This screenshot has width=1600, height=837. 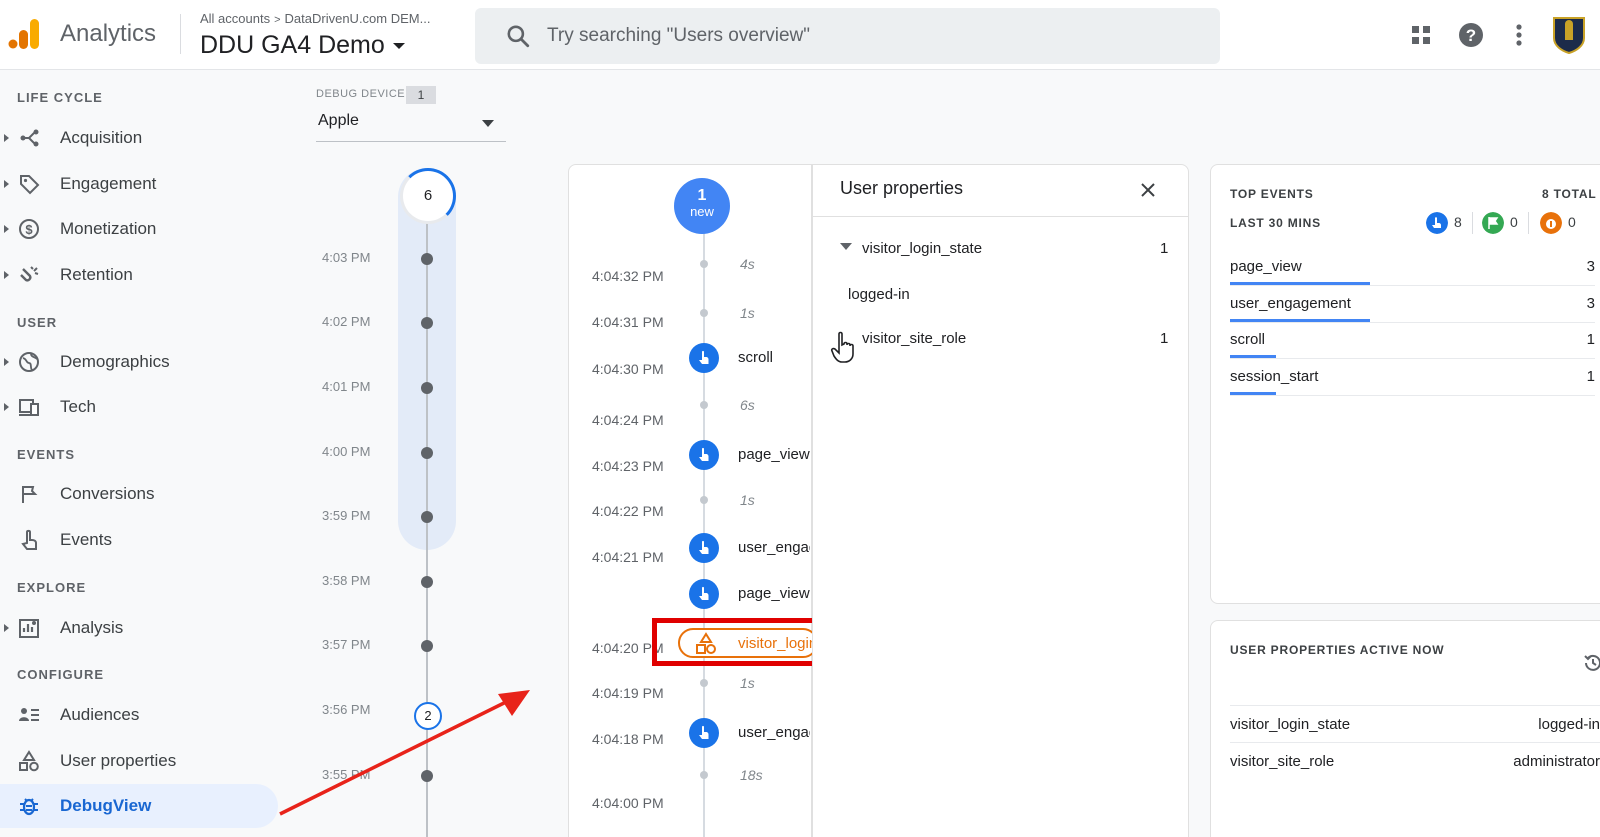 What do you see at coordinates (1590, 303) in the screenshot?
I see `top-event-count: 3` at bounding box center [1590, 303].